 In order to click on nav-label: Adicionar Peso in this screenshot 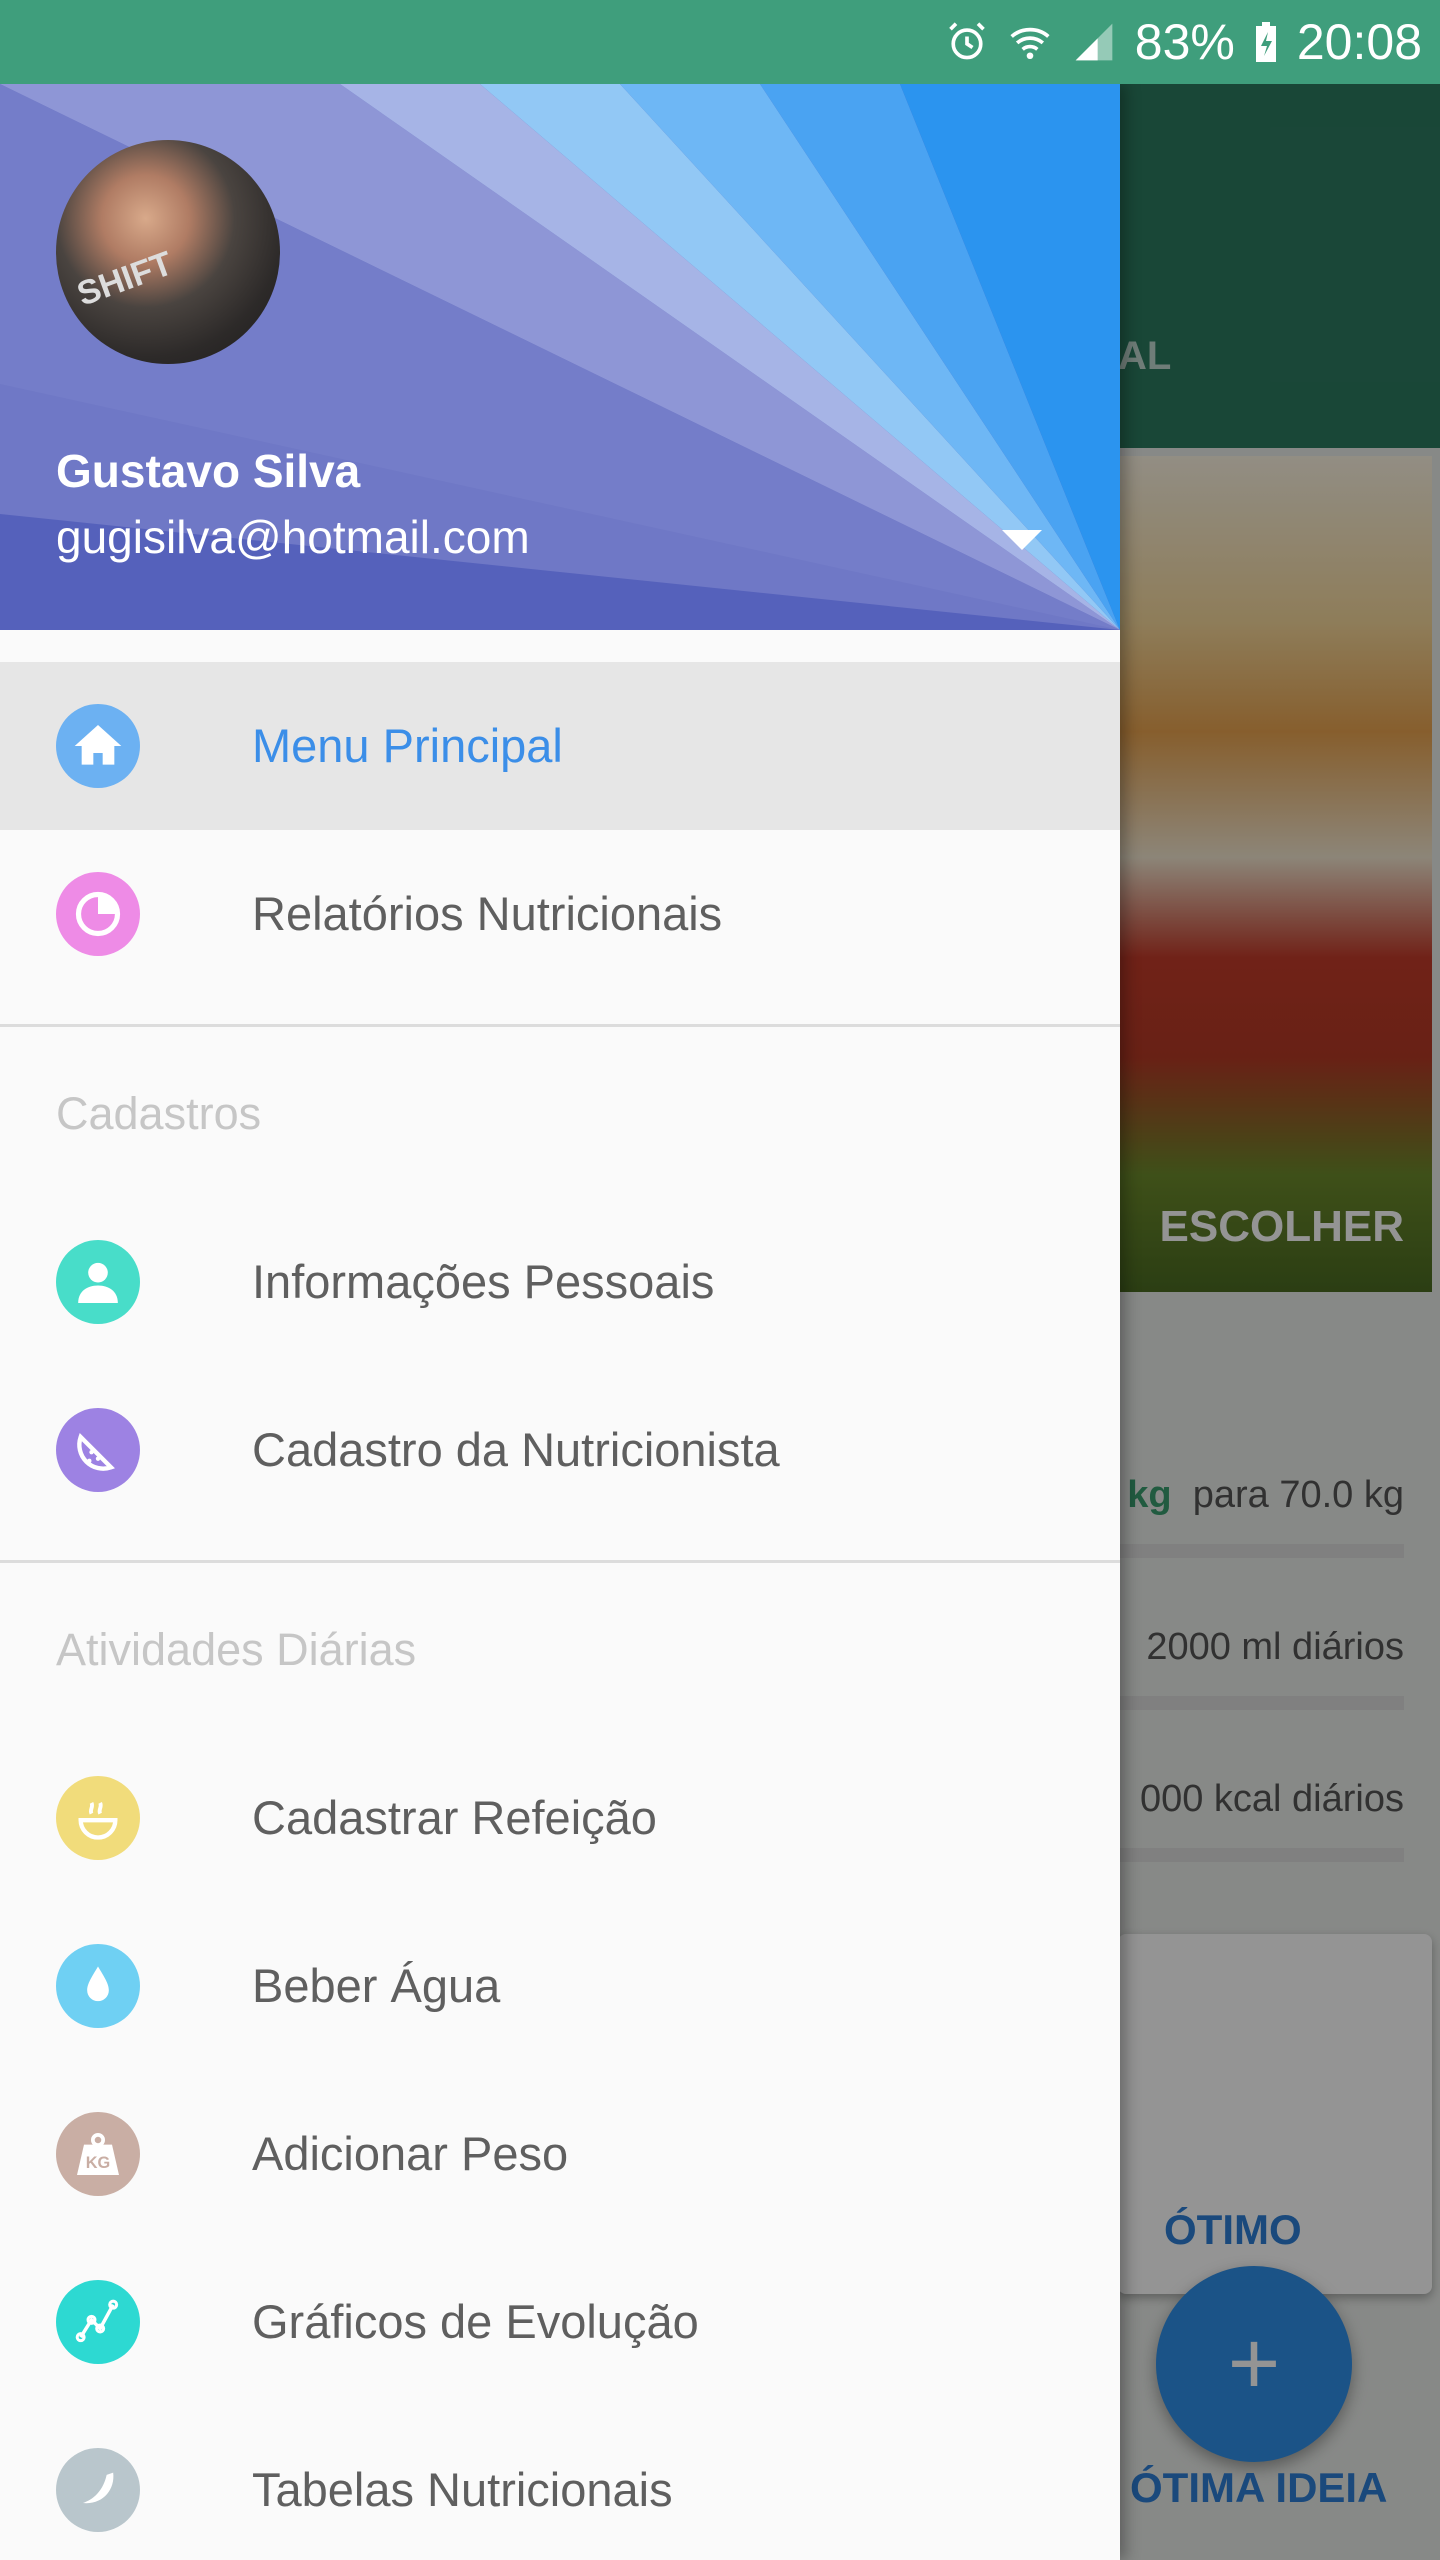, I will do `click(410, 2153)`.